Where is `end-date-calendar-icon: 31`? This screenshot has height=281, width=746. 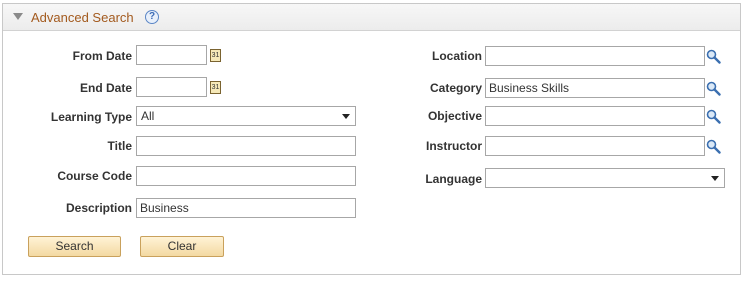
end-date-calendar-icon: 31 is located at coordinates (215, 87).